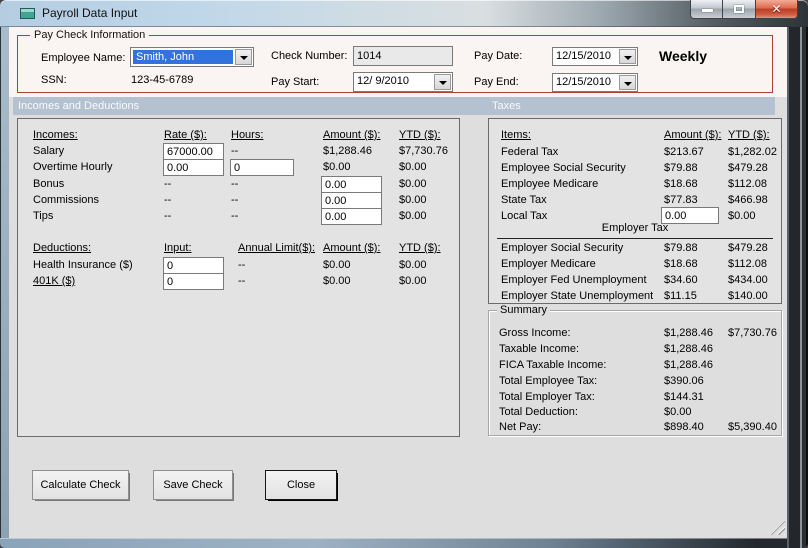  What do you see at coordinates (635, 238) in the screenshot?
I see `employer-tax-divider` at bounding box center [635, 238].